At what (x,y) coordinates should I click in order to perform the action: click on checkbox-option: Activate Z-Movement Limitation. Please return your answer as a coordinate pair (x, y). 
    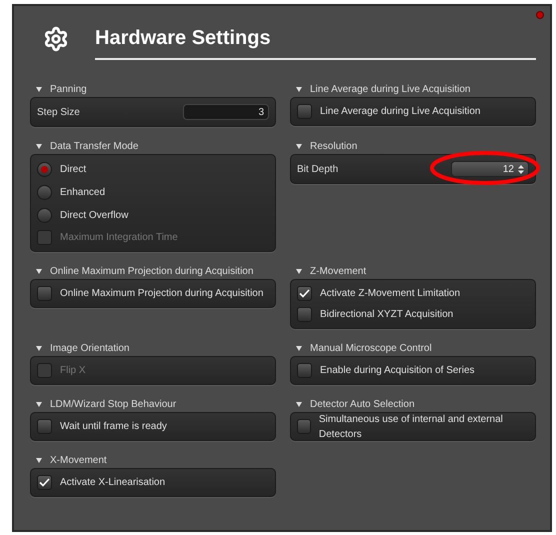
    Looking at the image, I should click on (413, 293).